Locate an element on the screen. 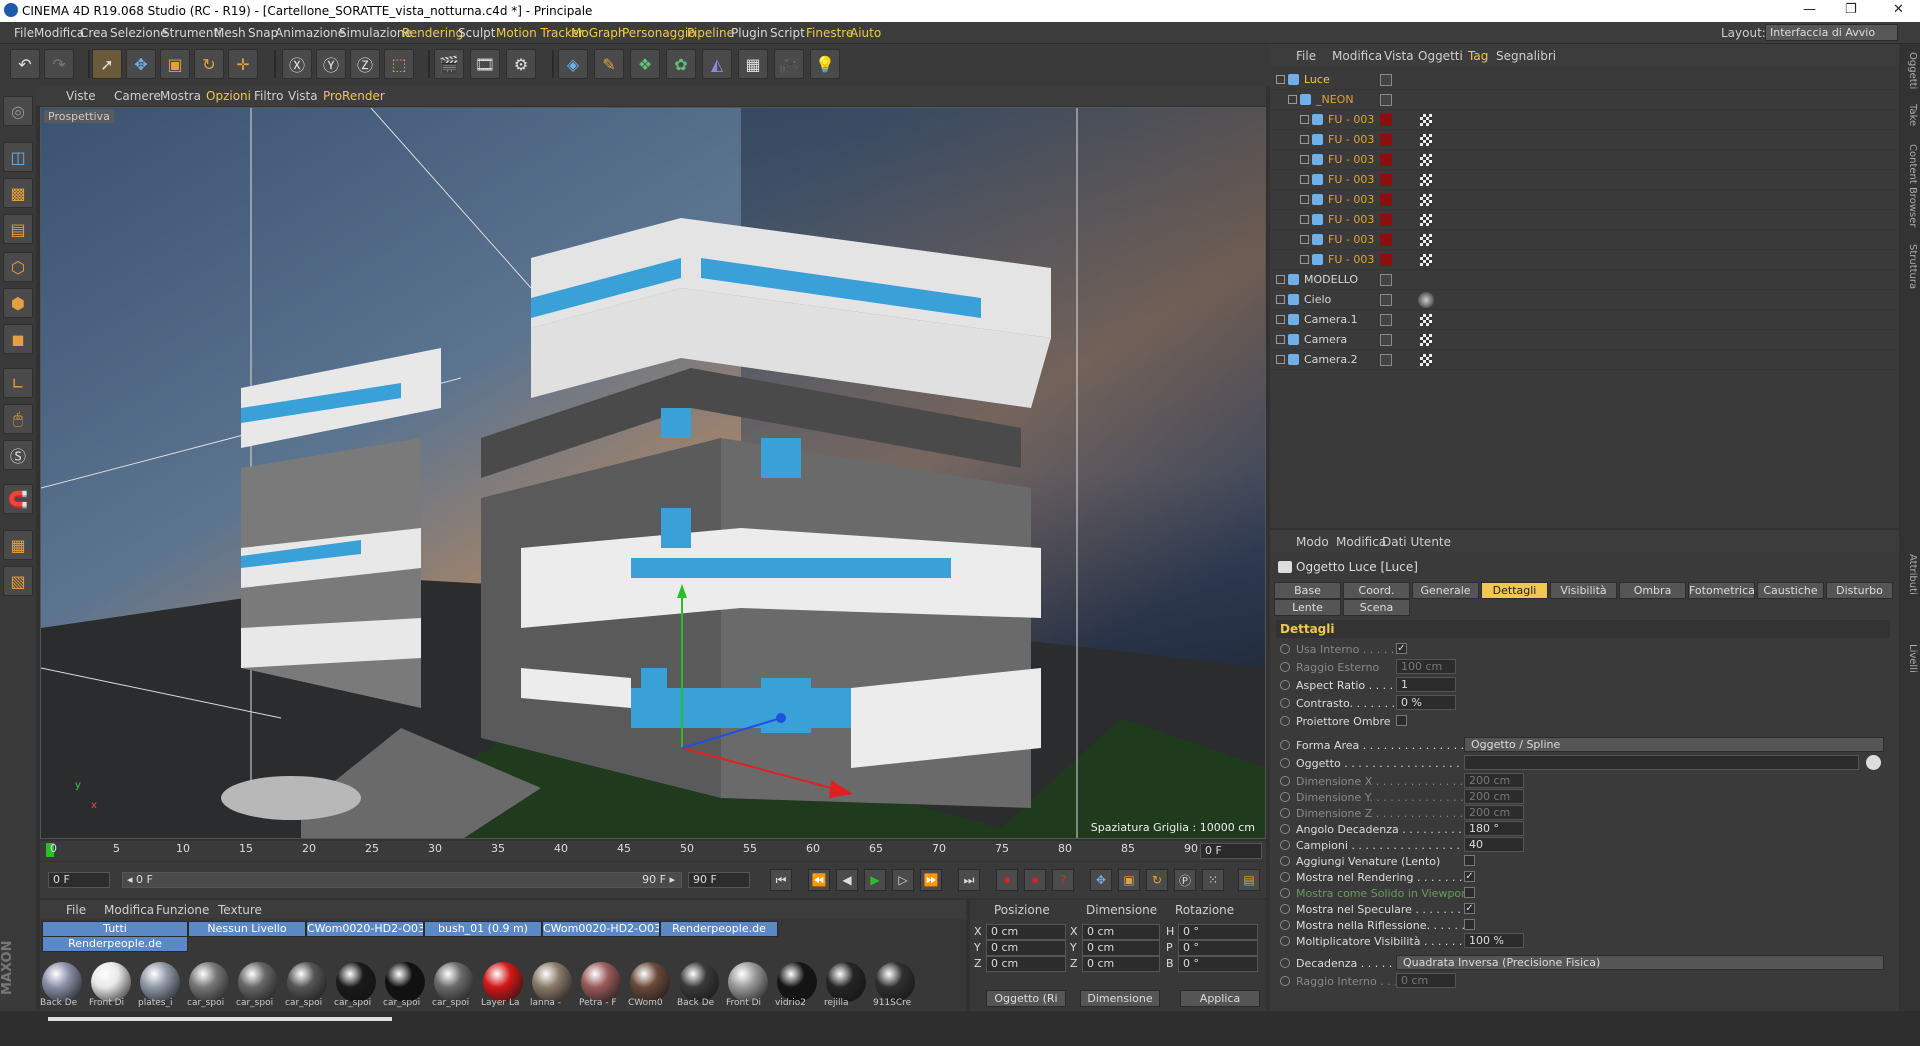 The image size is (1920, 1046). object-name: Camera.1 is located at coordinates (1331, 319).